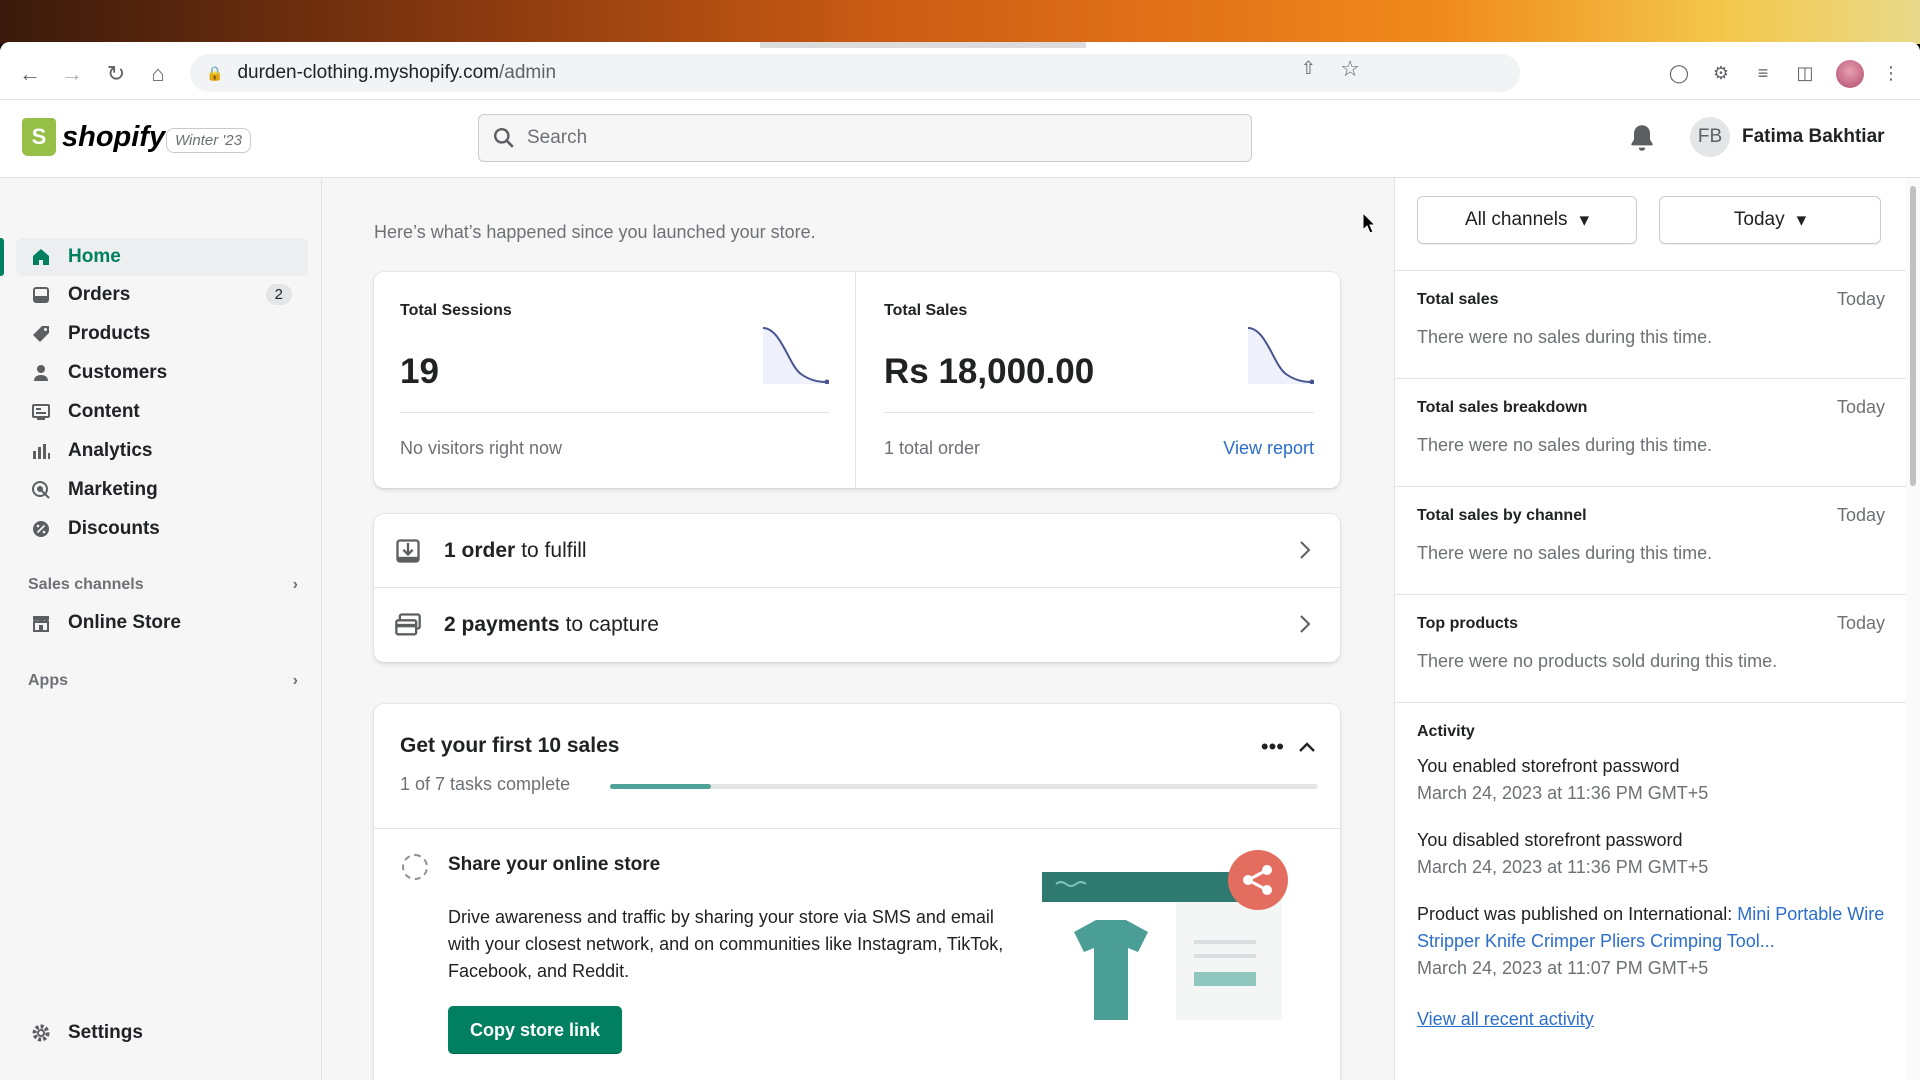 Image resolution: width=1920 pixels, height=1080 pixels. I want to click on user-name: Fatima Bakhtiar, so click(1813, 137).